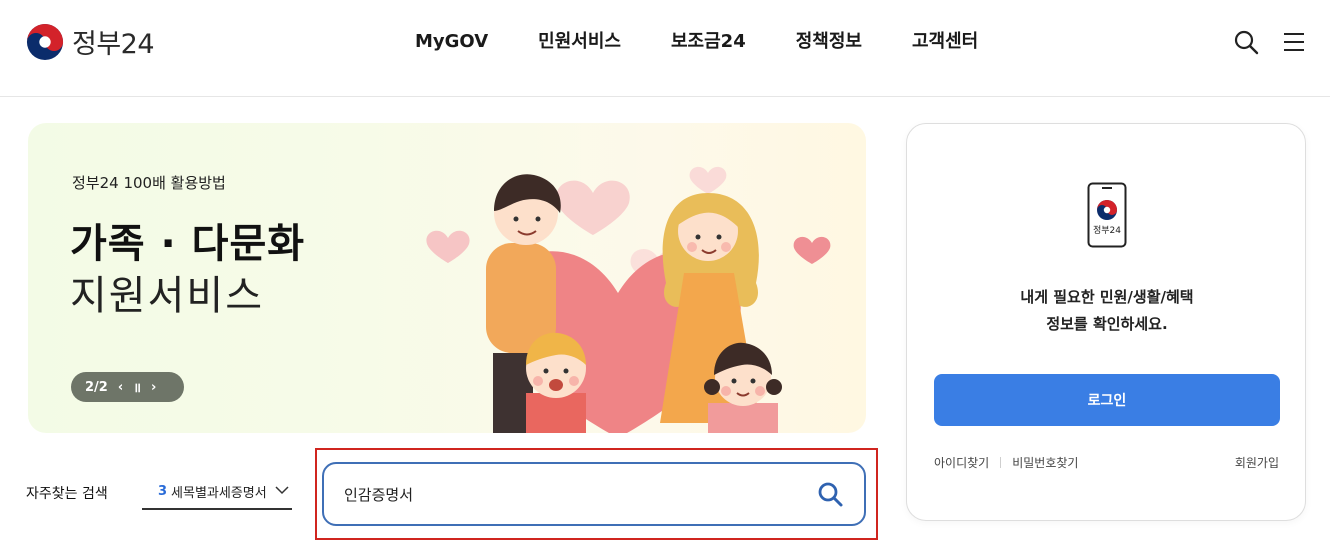  I want to click on banner-controls: 2/2 ‹ ॥ ›, so click(127, 387).